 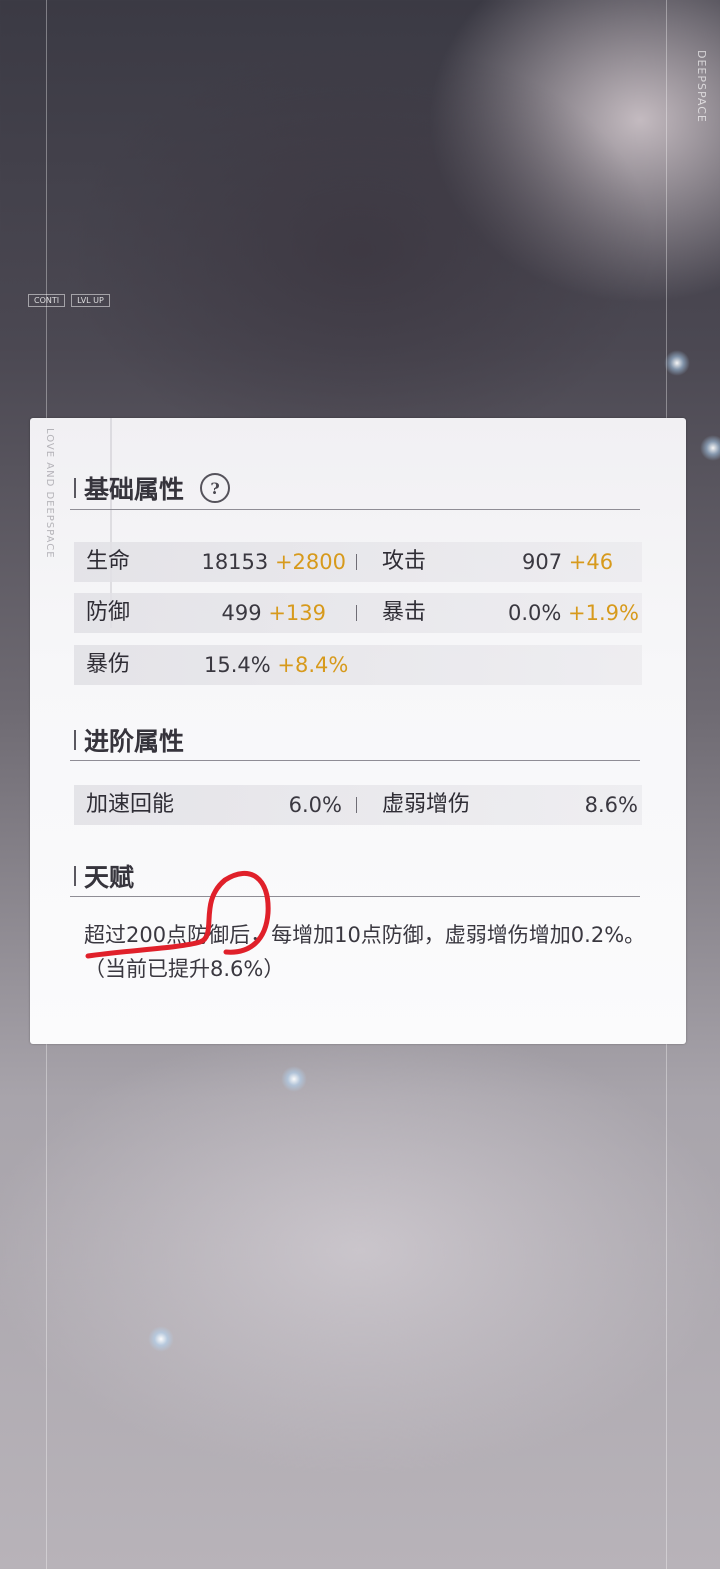 I want to click on stat-row: 生命 18153 +2800 攻击 907 +46, so click(x=358, y=562).